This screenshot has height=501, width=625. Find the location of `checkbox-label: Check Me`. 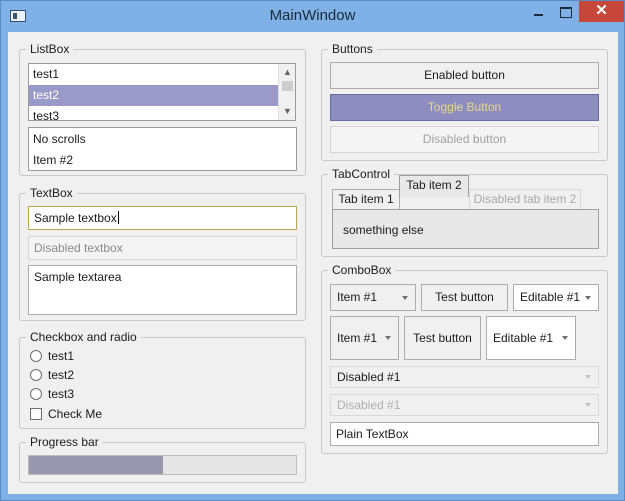

checkbox-label: Check Me is located at coordinates (75, 414).